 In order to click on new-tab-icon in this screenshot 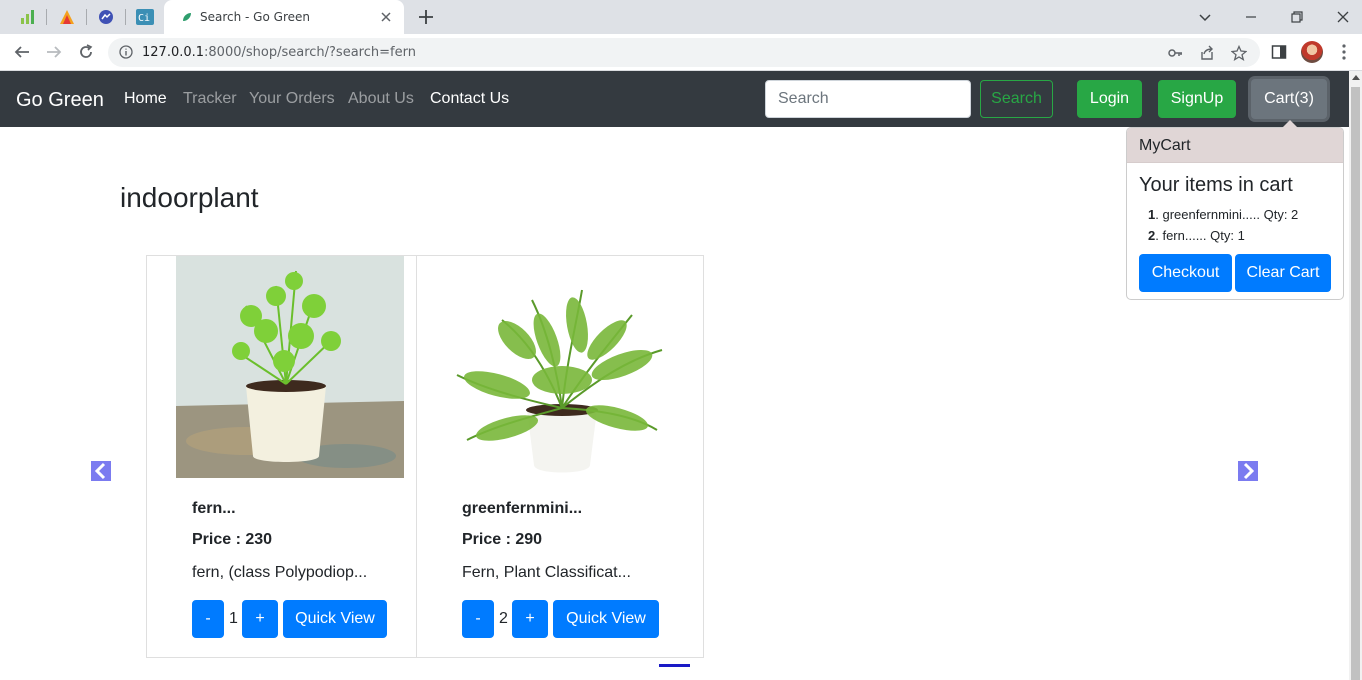, I will do `click(426, 17)`.